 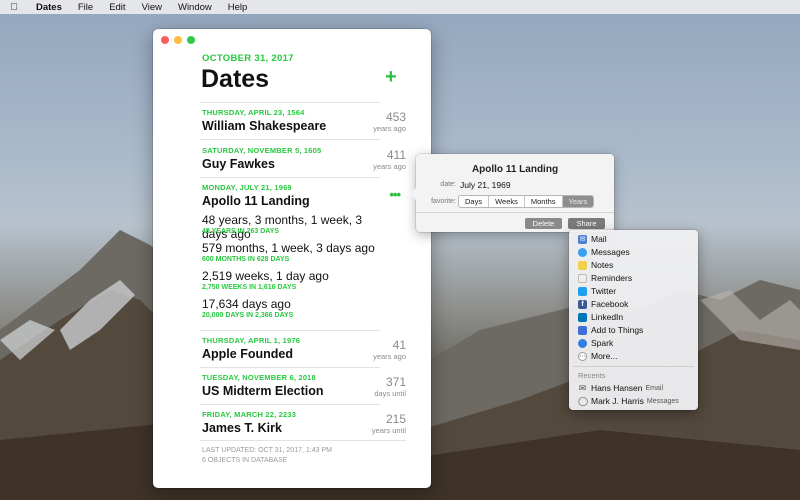 I want to click on item-date: FRIDAY, MARCH 22, 2233, so click(x=249, y=414).